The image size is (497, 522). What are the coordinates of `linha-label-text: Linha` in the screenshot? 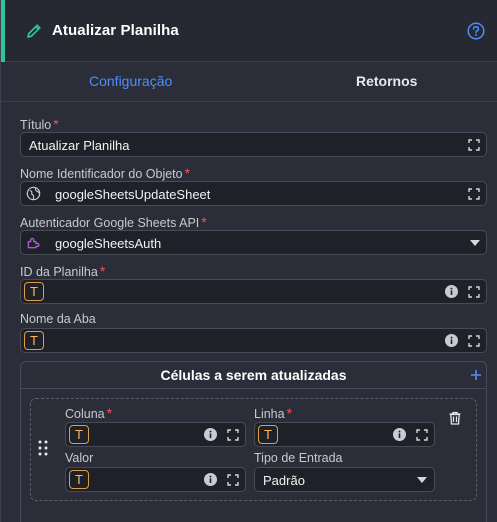 It's located at (269, 414).